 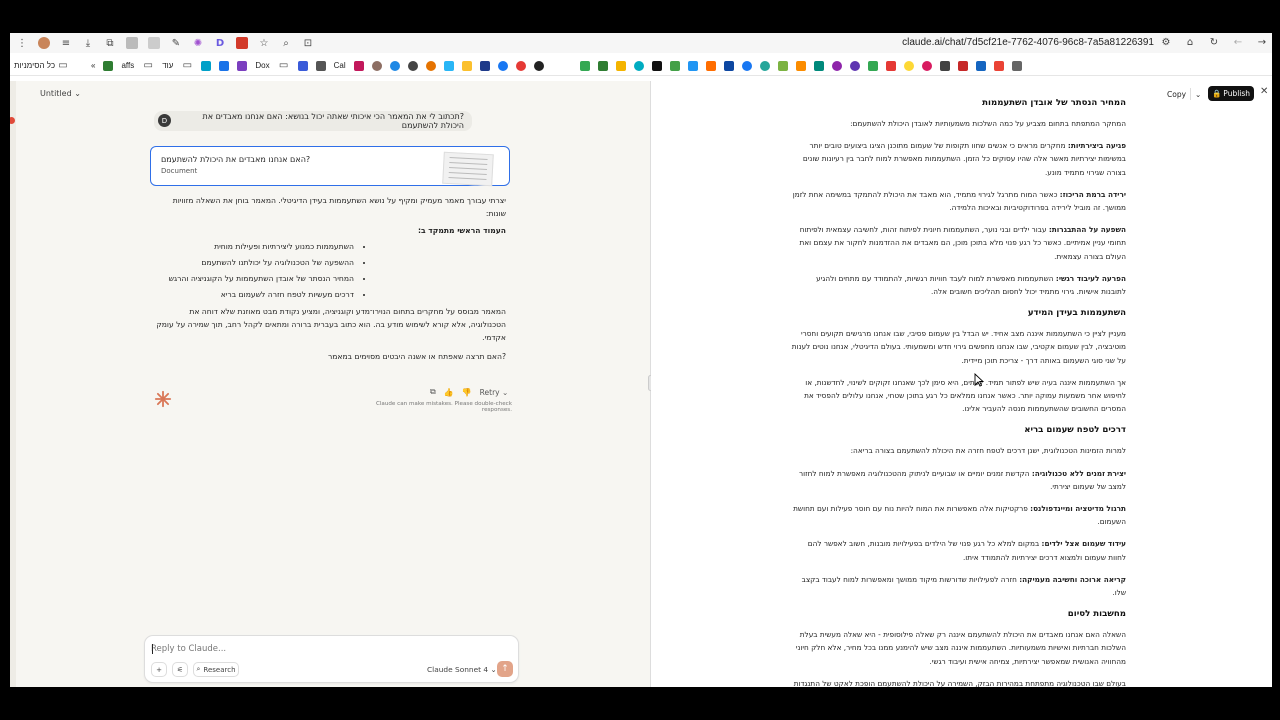 I want to click on back-icon: →, so click(x=1262, y=42).